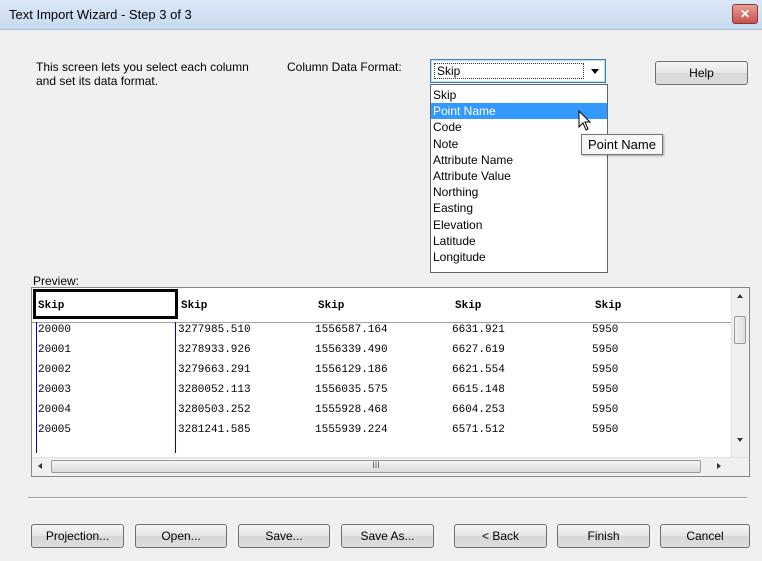 This screenshot has width=762, height=561. I want to click on chevron-down-icon, so click(595, 71).